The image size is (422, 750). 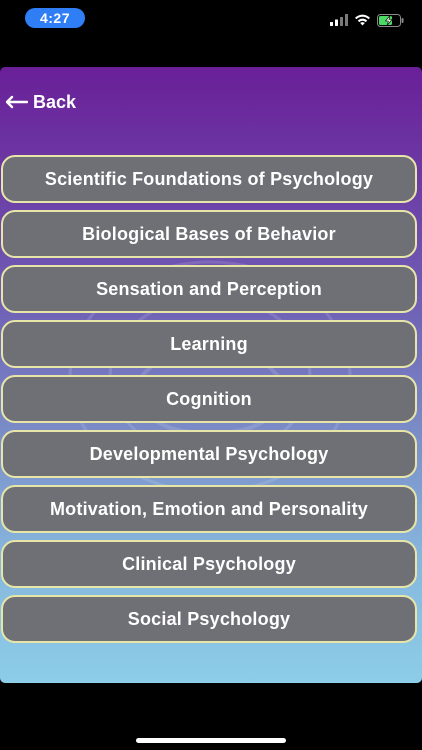 What do you see at coordinates (209, 289) in the screenshot?
I see `topic-button-sensation-perception: Sensation and Perception` at bounding box center [209, 289].